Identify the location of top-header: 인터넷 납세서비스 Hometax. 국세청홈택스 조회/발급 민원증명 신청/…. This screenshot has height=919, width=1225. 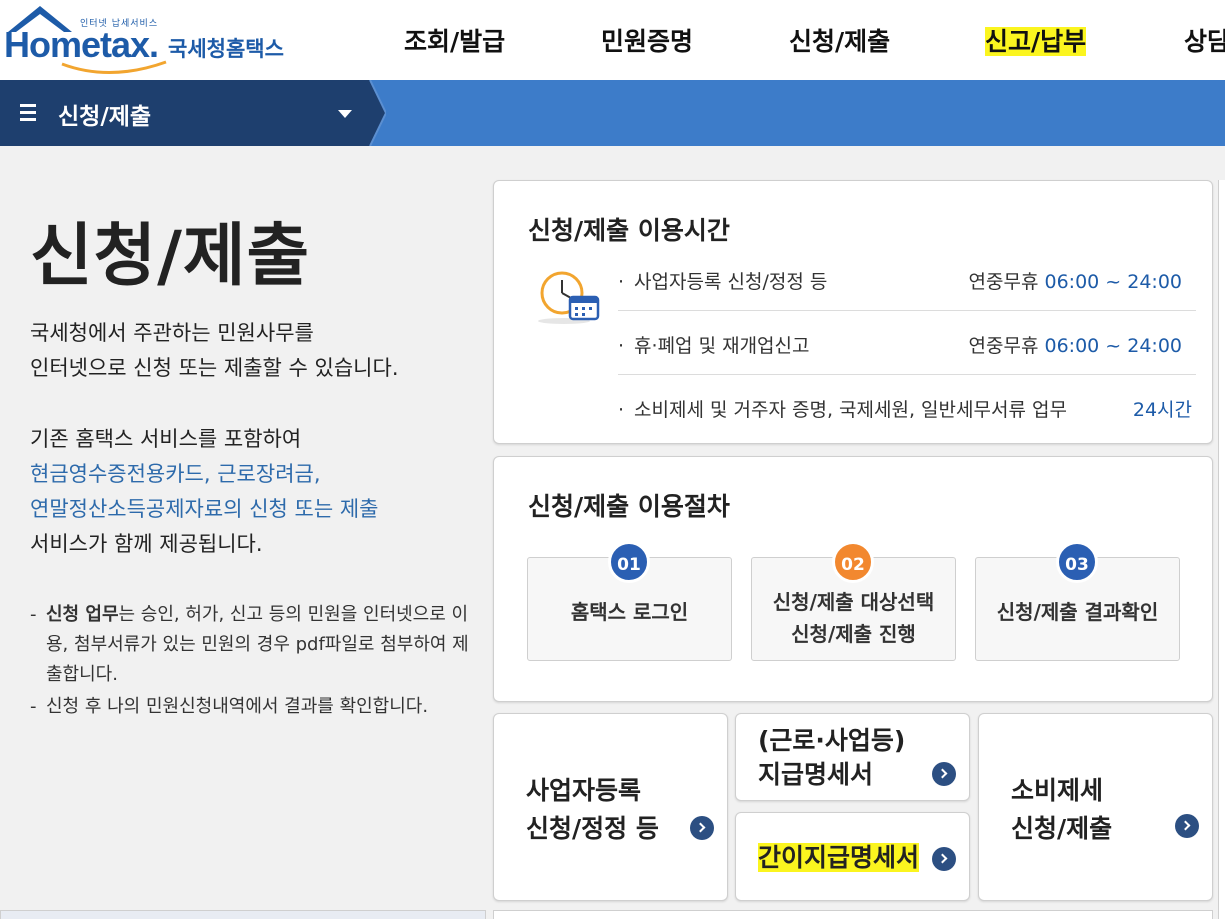
(612, 40).